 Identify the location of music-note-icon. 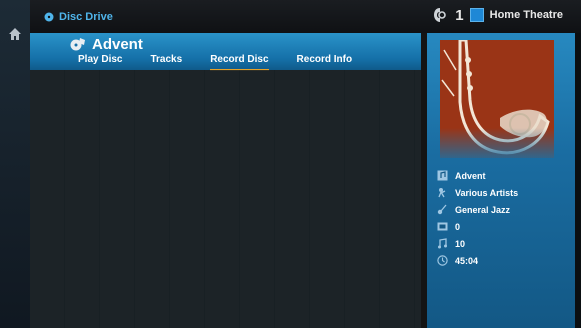
(442, 175).